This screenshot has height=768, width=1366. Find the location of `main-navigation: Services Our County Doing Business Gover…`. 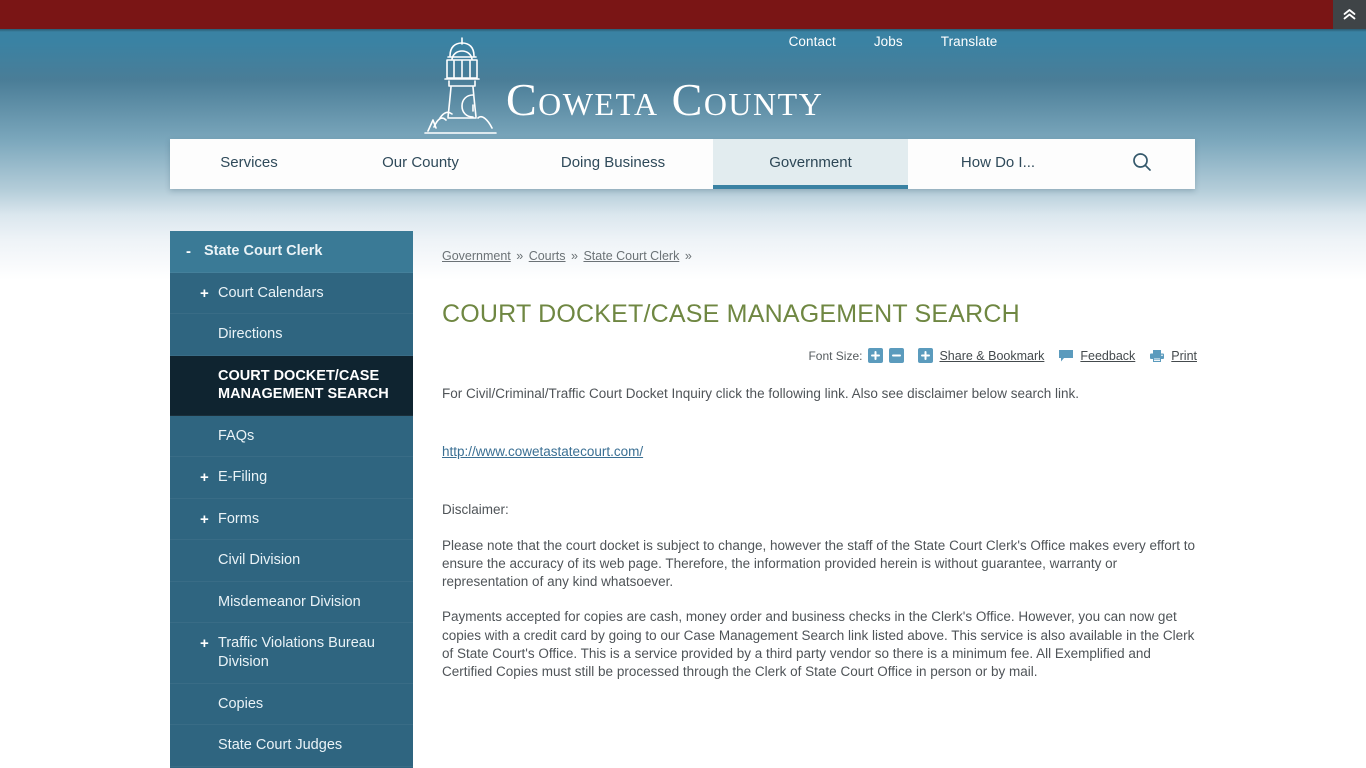

main-navigation: Services Our County Doing Business Gover… is located at coordinates (682, 164).